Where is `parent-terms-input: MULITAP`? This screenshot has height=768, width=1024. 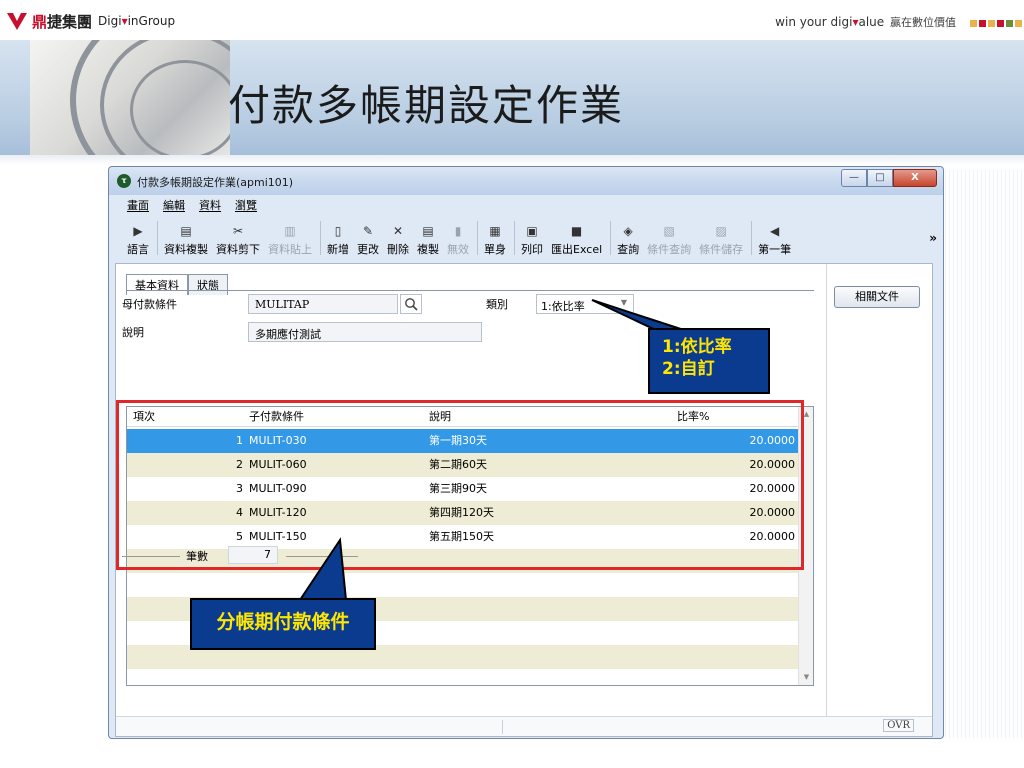
parent-terms-input: MULITAP is located at coordinates (323, 304).